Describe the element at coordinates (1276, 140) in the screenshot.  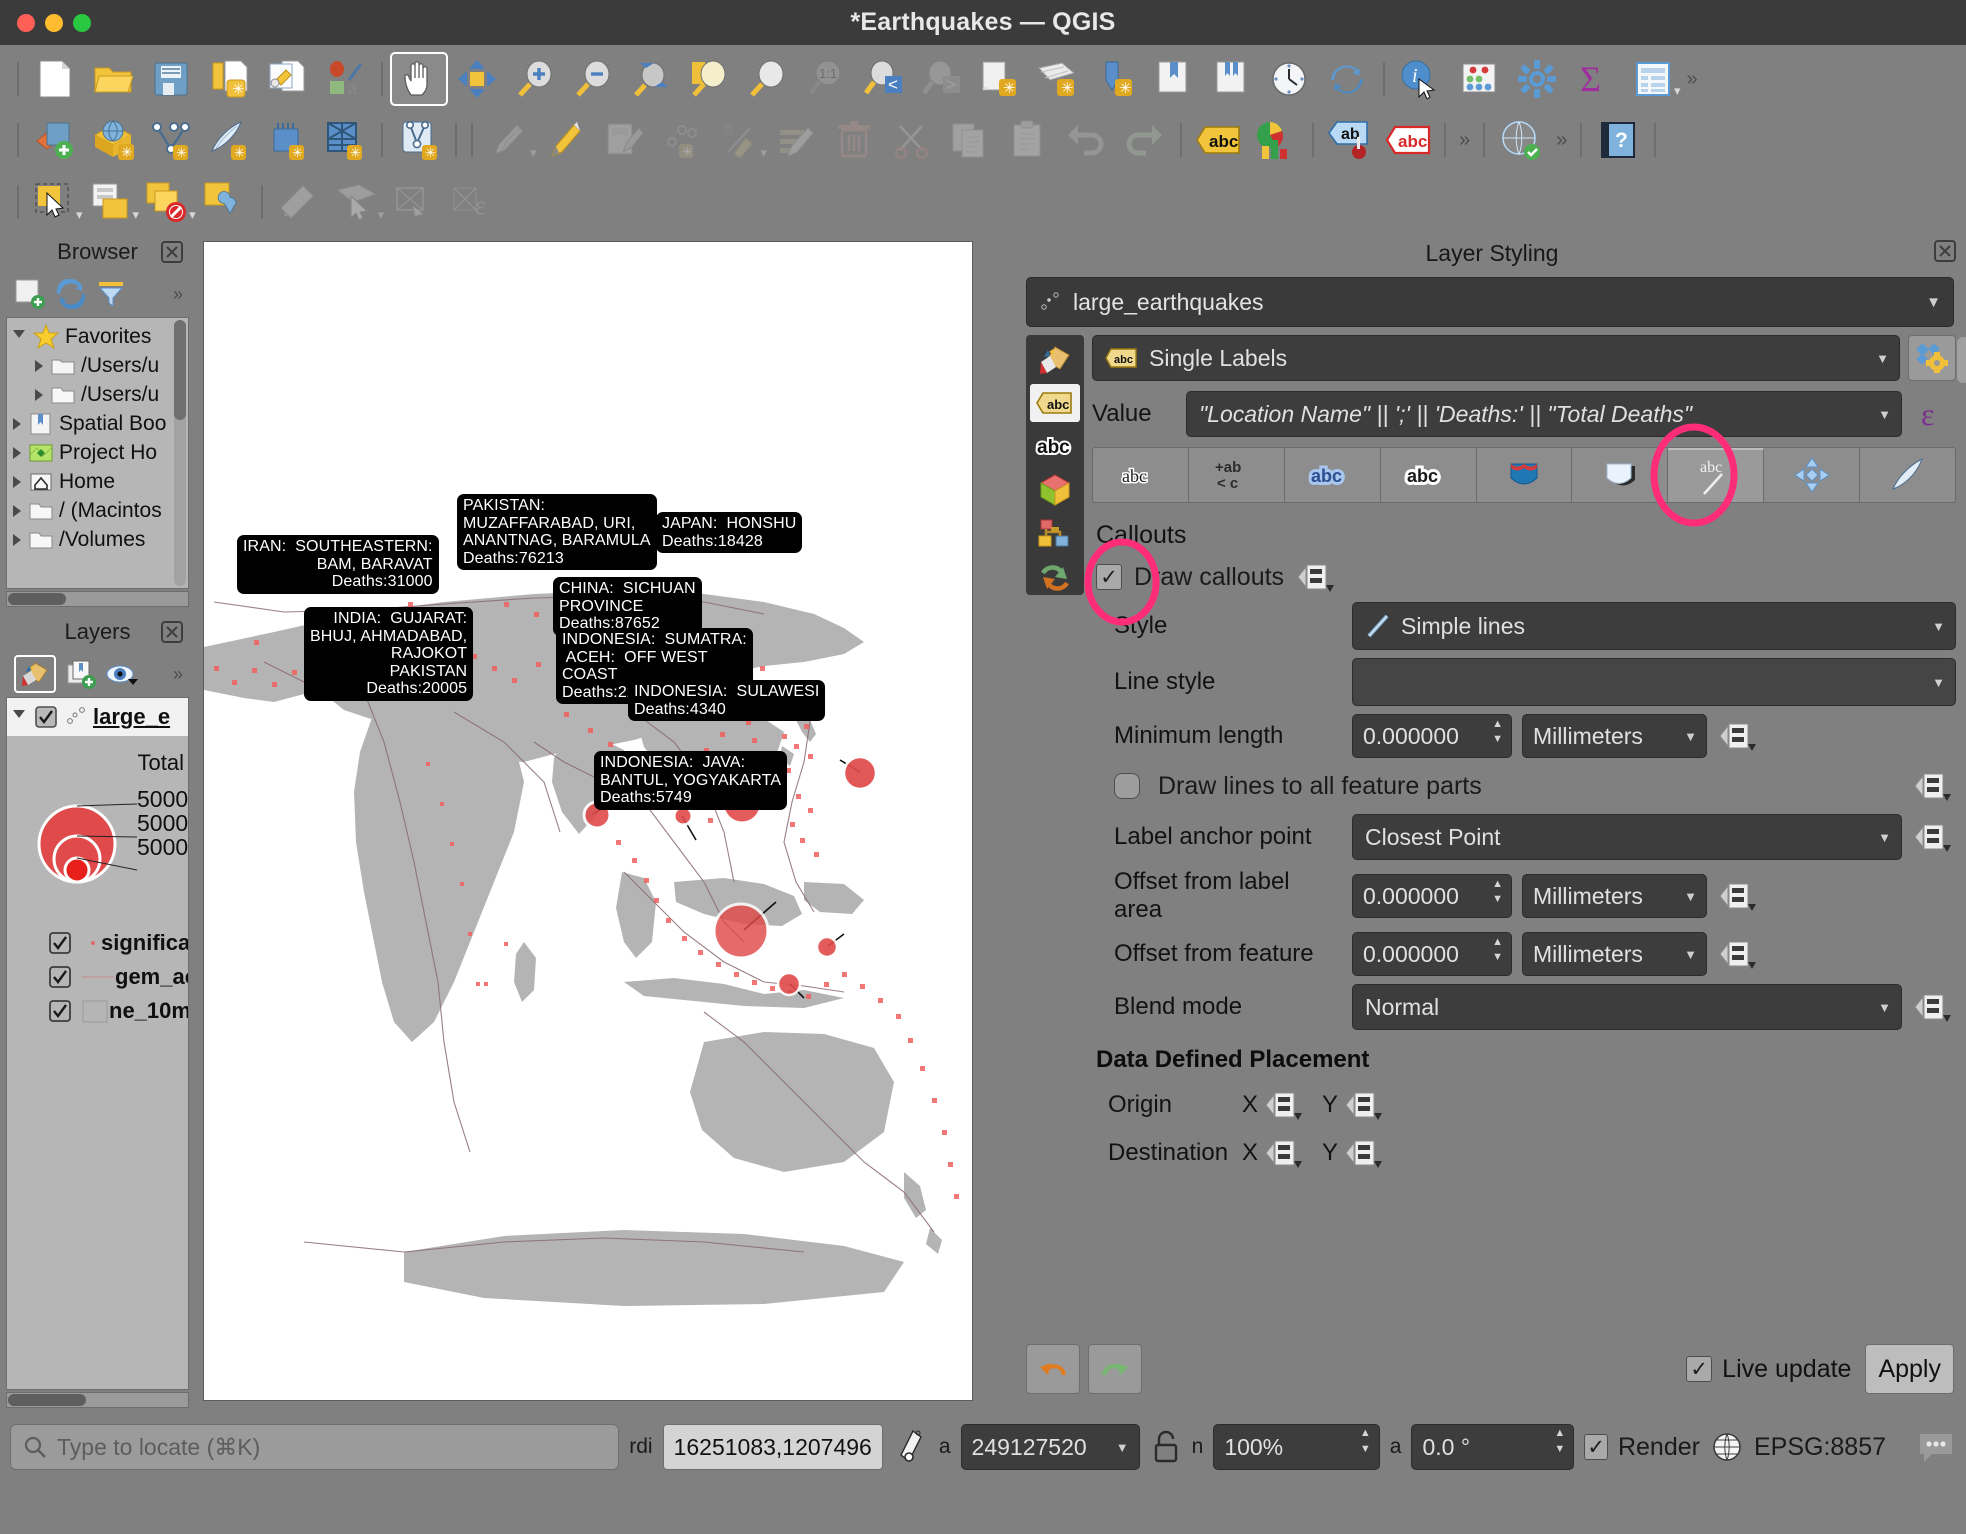
I see `diagram-icon` at that location.